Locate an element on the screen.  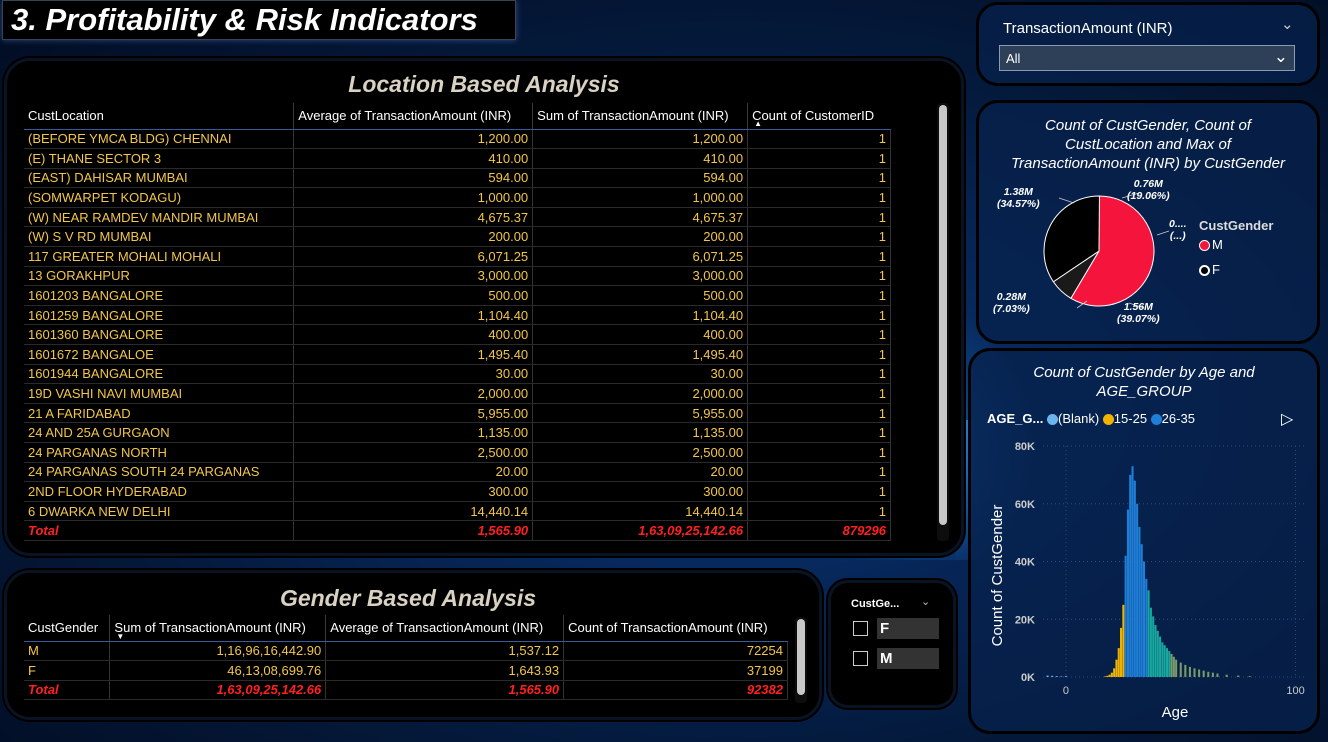
checkbox-m is located at coordinates (860, 658).